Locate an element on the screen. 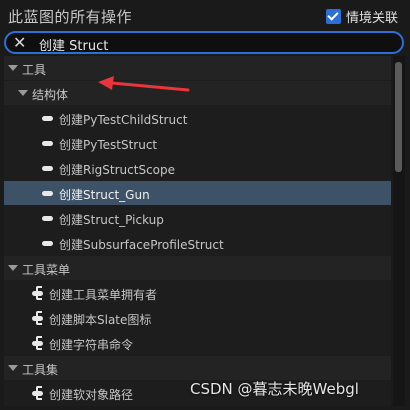  search-input: 创建 Struct is located at coordinates (73, 44).